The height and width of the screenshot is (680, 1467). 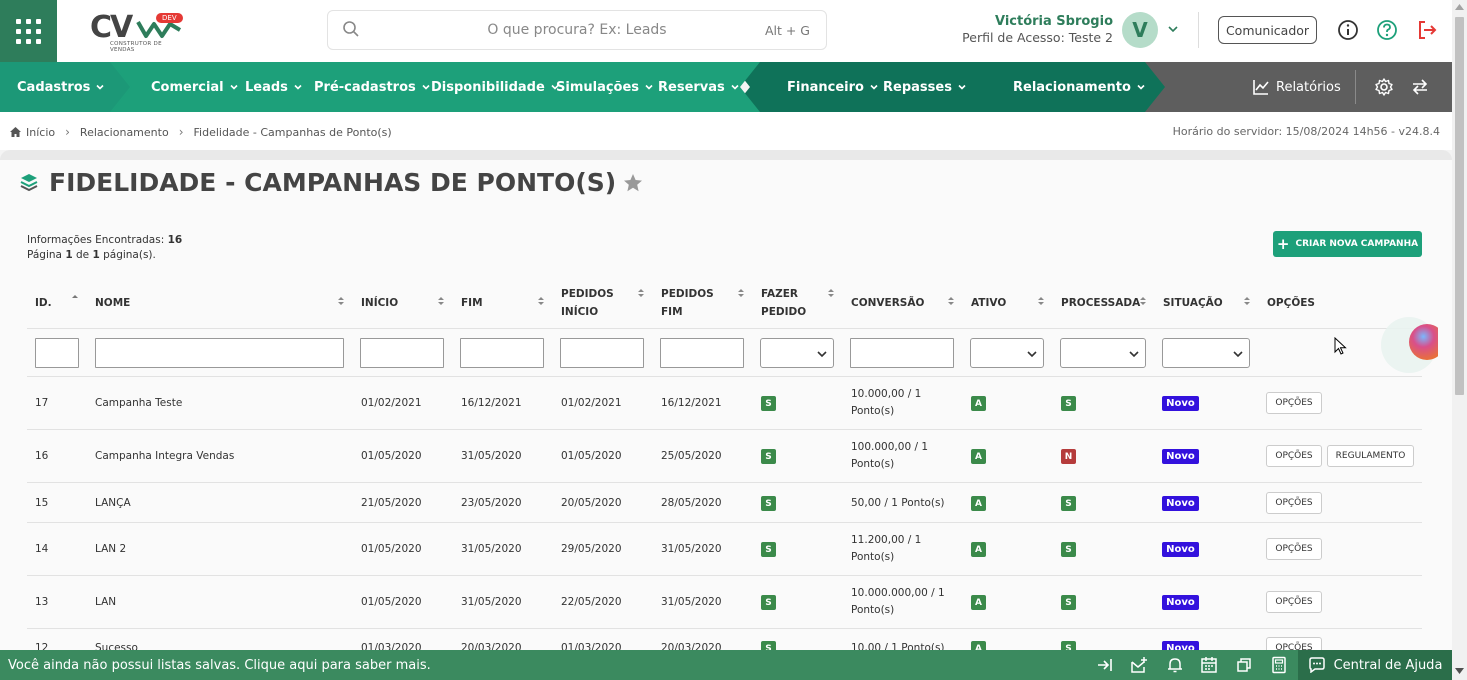 What do you see at coordinates (687, 303) in the screenshot?
I see `col-header-pedidos-fim: PEDIDOS FIM` at bounding box center [687, 303].